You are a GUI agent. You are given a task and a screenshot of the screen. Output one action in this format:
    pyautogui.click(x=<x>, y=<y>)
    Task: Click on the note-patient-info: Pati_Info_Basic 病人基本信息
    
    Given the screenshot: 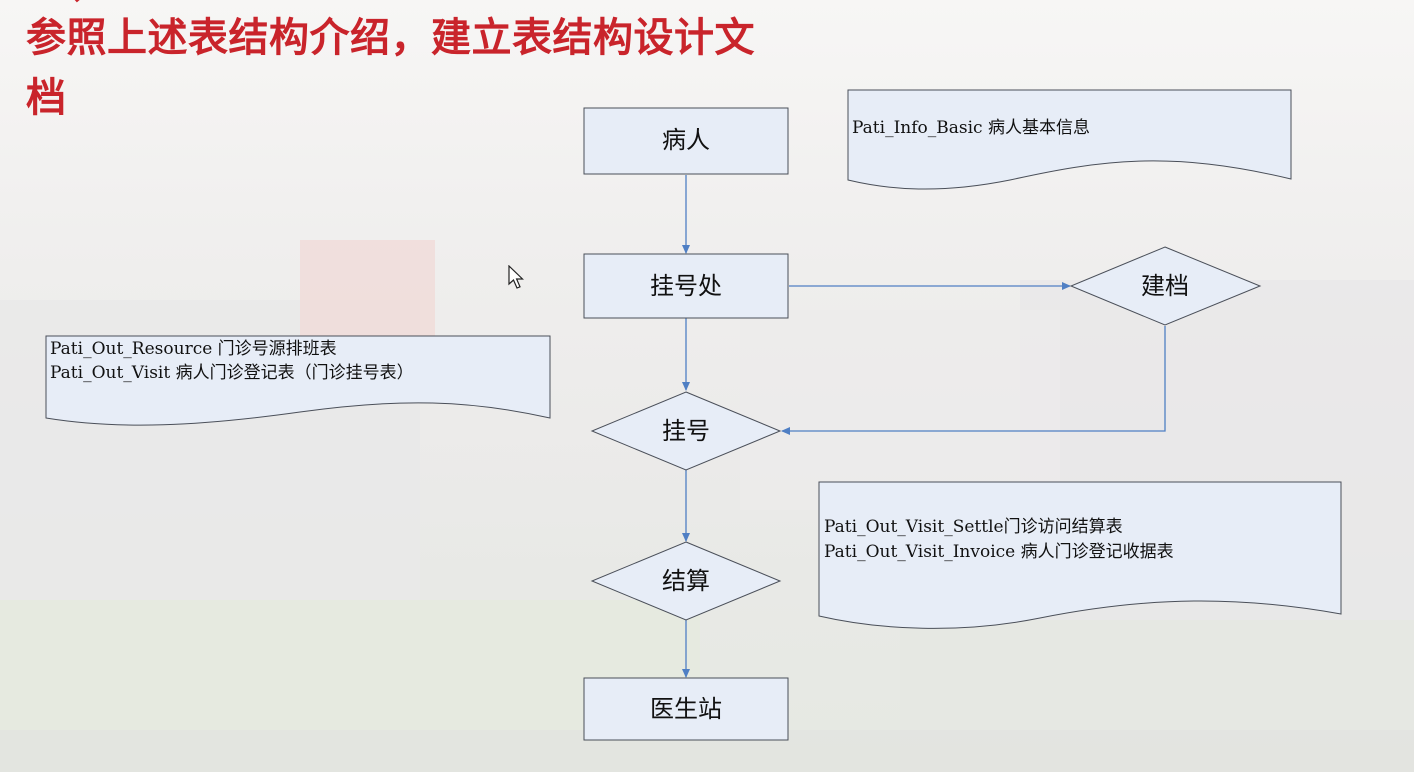 What is the action you would take?
    pyautogui.click(x=1069, y=139)
    